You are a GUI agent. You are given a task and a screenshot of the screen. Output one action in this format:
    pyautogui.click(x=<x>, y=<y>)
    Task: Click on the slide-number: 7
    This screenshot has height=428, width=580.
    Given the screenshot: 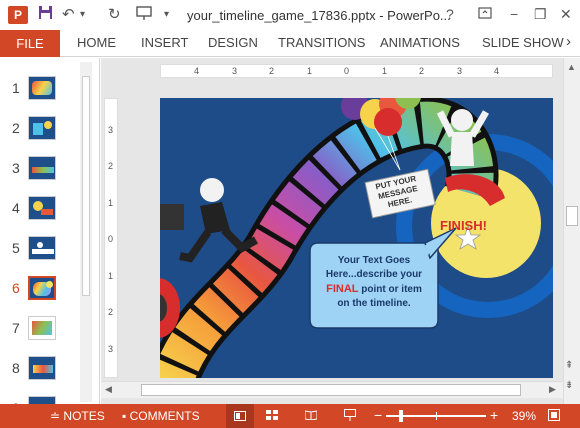 What is the action you would take?
    pyautogui.click(x=16, y=328)
    